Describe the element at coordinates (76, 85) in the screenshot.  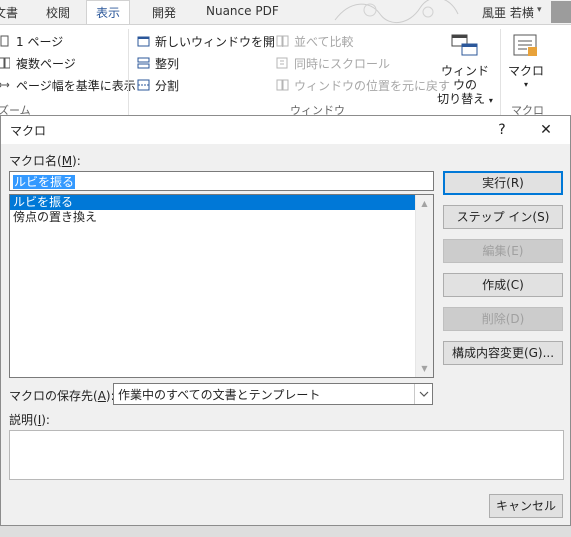
I see `page-width-label: ページ幅を基準に表示` at that location.